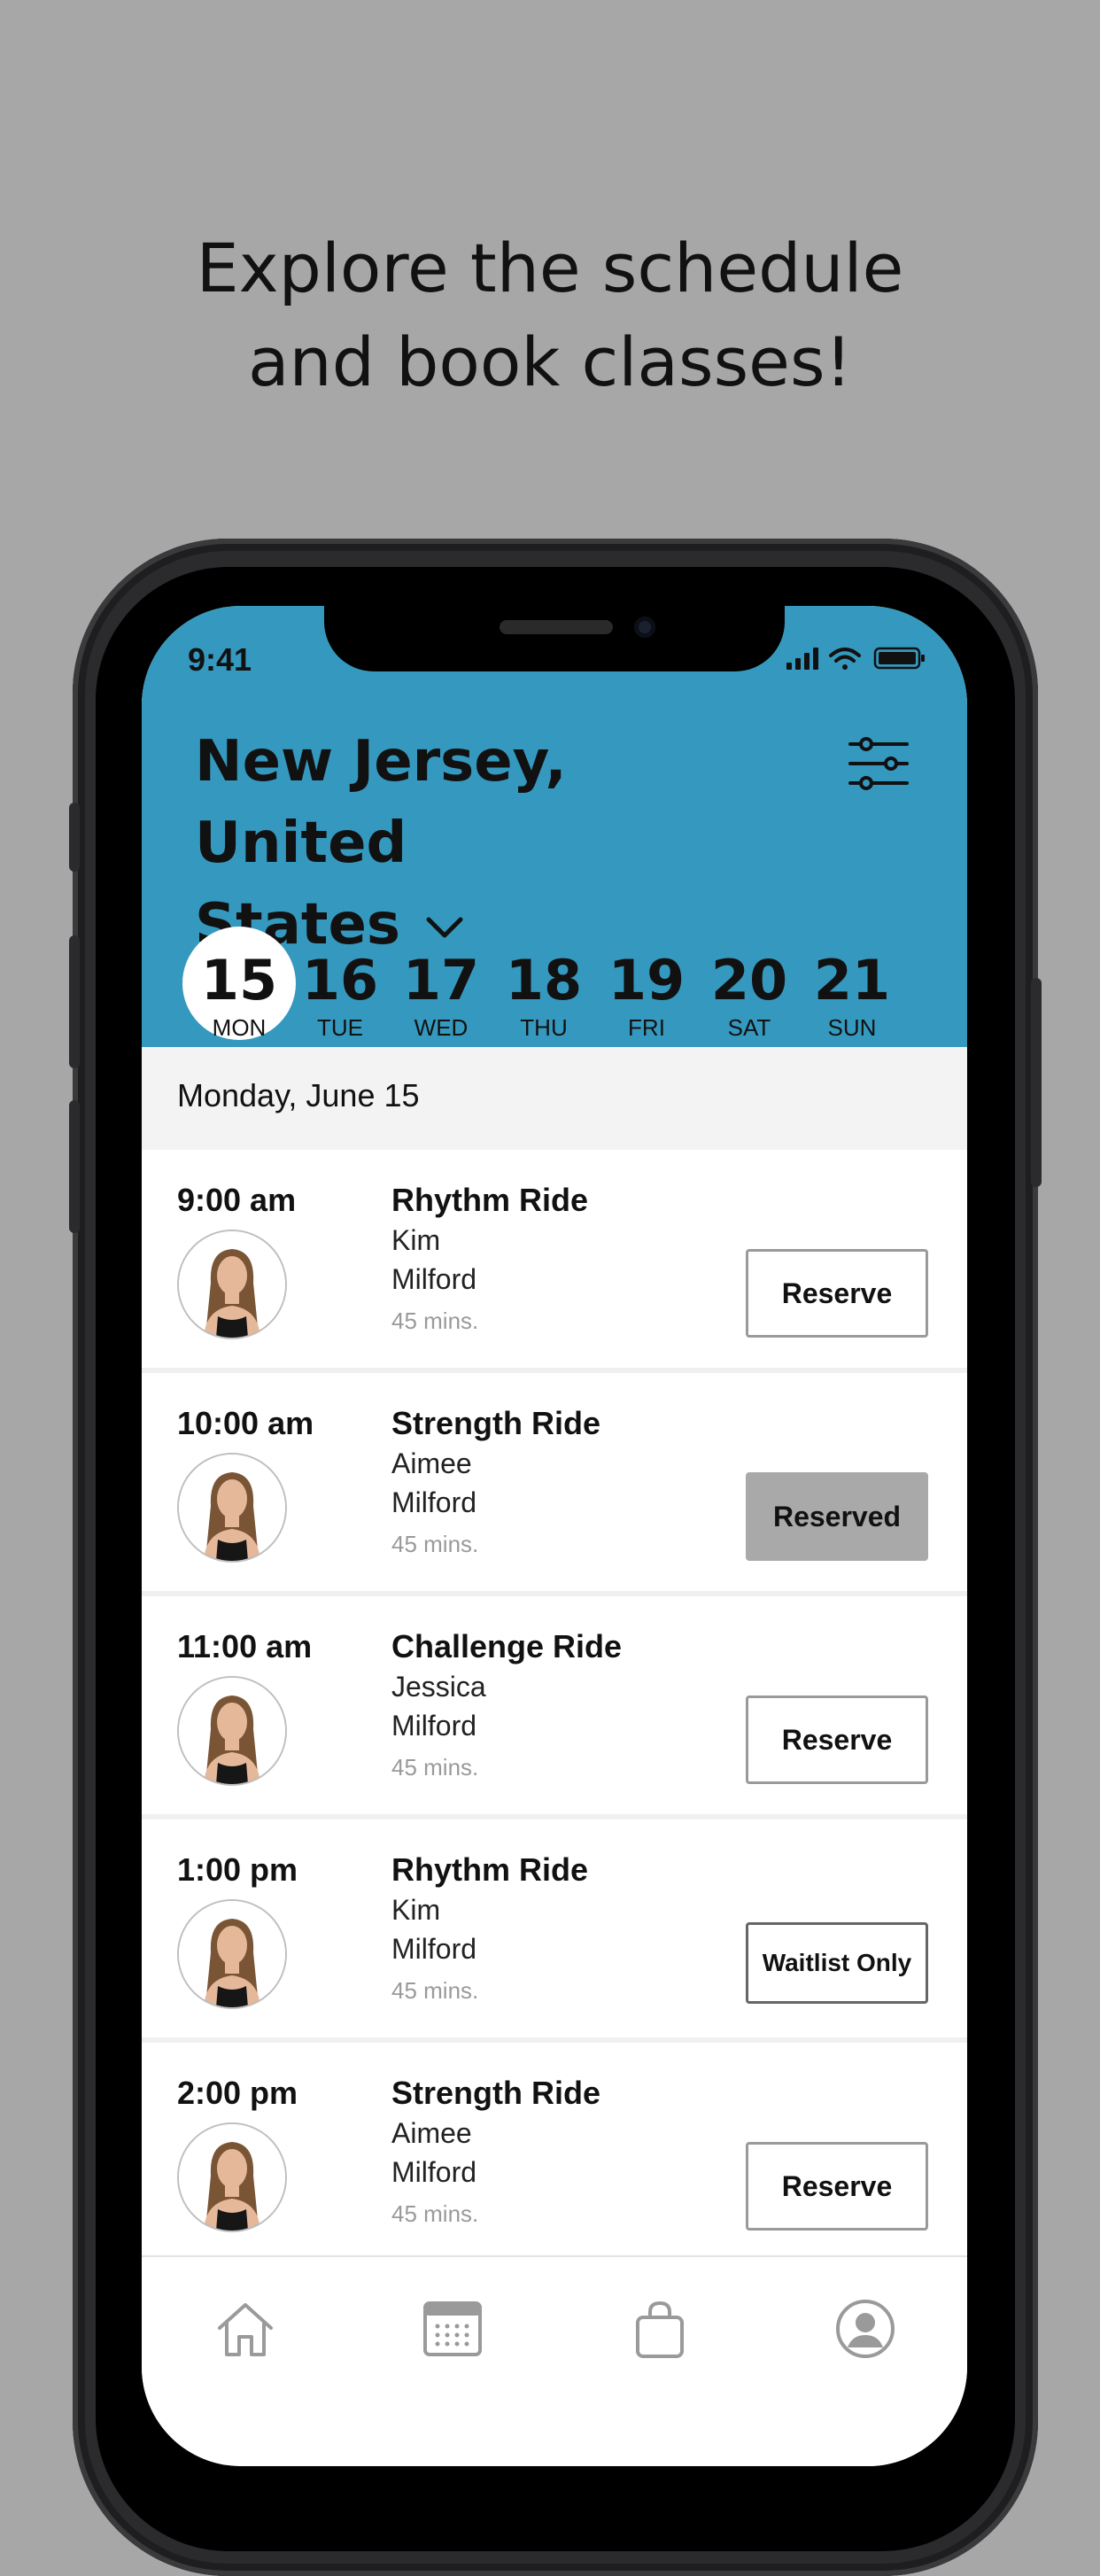  I want to click on day-thu: 18 THU, so click(544, 996).